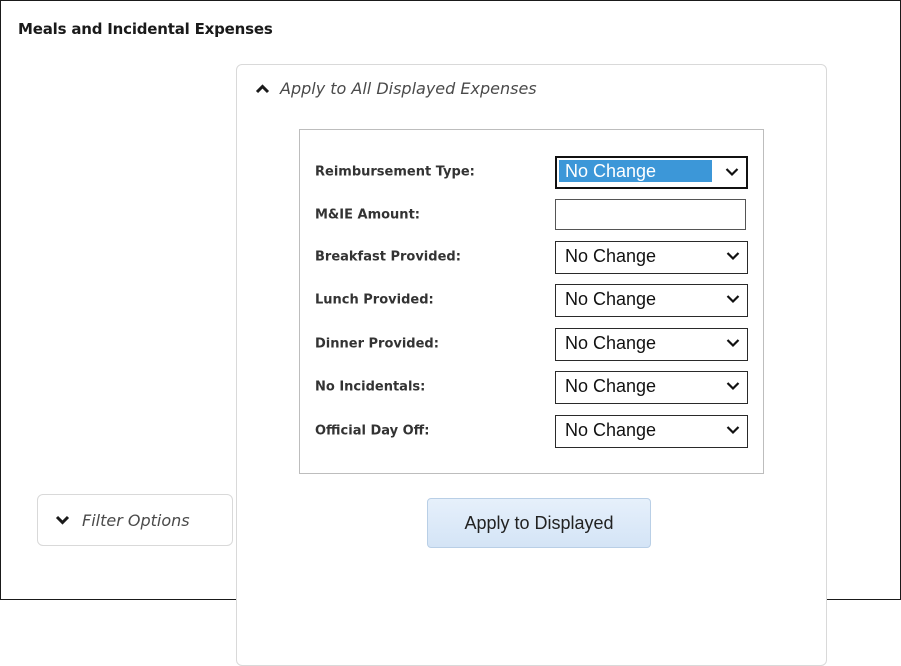 The image size is (901, 666). I want to click on official-day-off-label: Official Day Off:, so click(372, 431).